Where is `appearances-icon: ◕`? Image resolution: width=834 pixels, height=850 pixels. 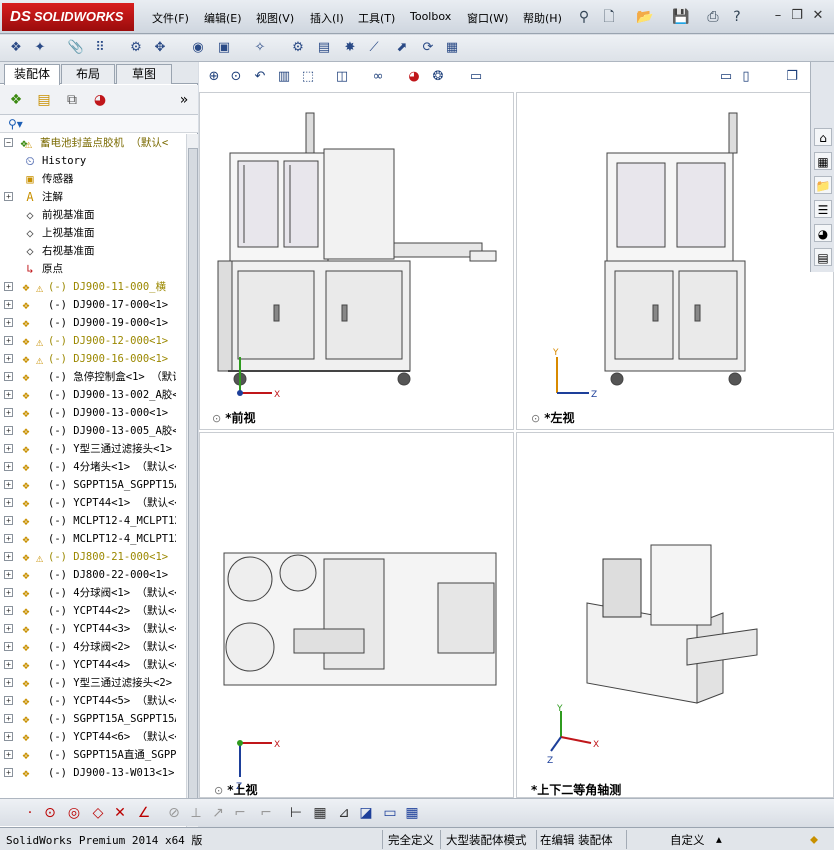 appearances-icon: ◕ is located at coordinates (823, 233).